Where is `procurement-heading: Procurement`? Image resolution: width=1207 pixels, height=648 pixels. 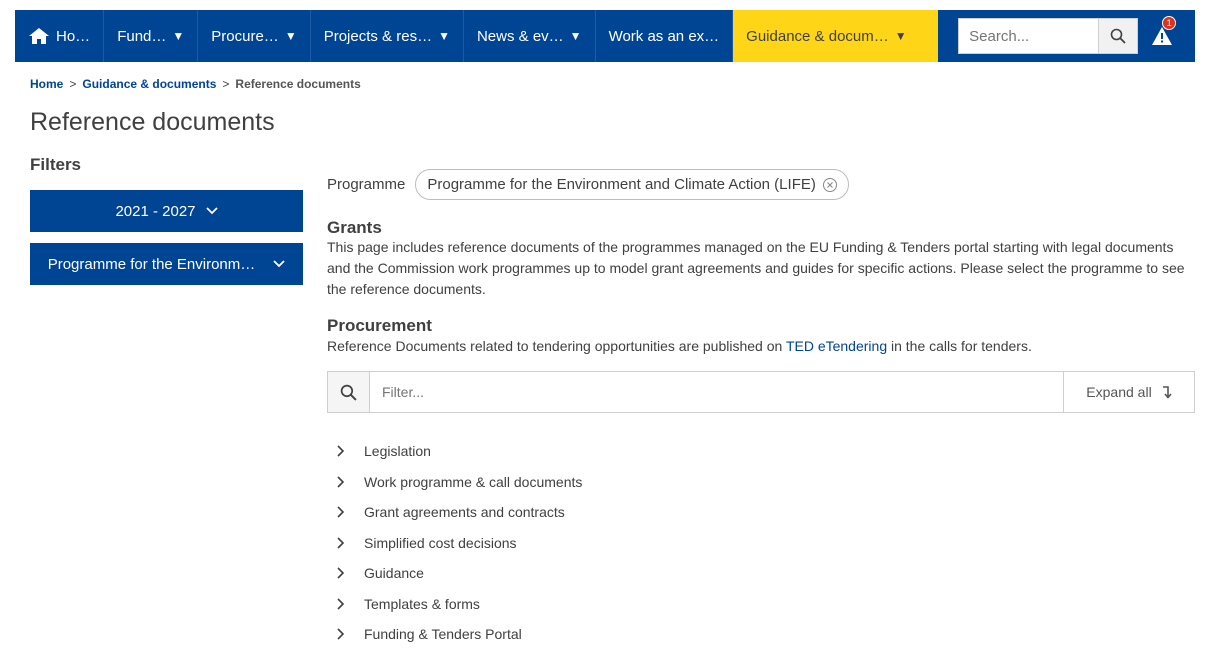 procurement-heading: Procurement is located at coordinates (379, 325).